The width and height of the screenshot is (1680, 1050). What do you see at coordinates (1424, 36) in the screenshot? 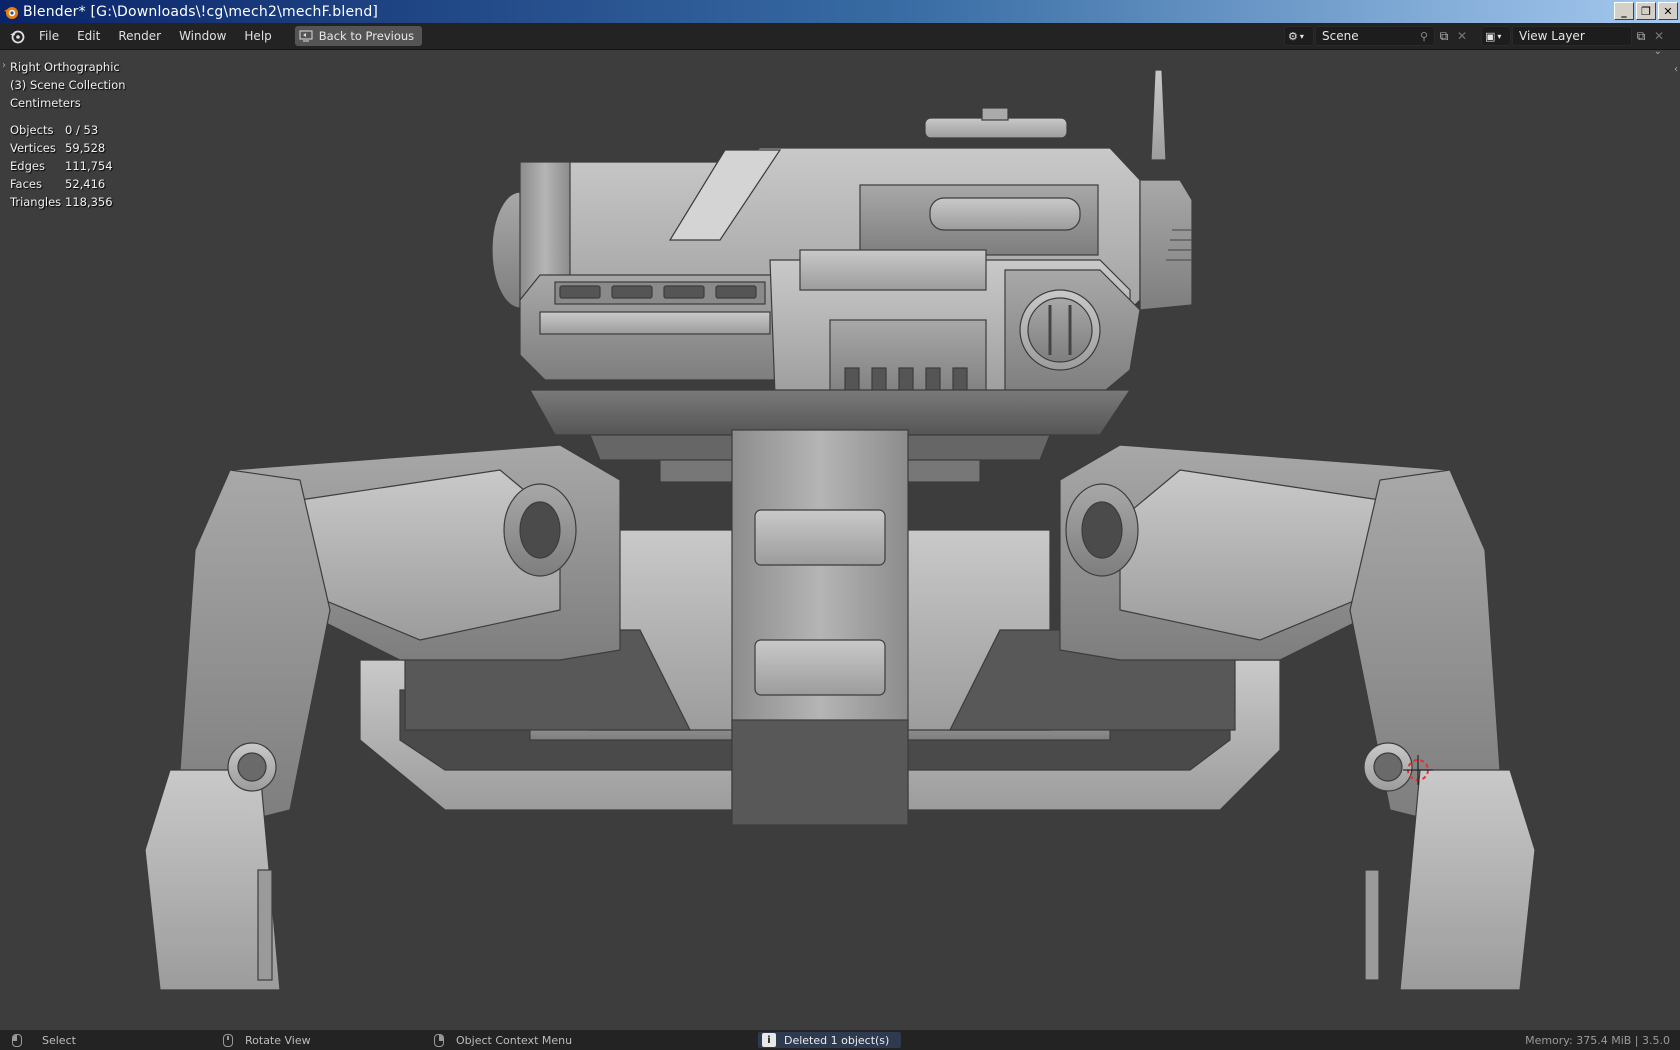
I see `pin-icon: ⚲` at bounding box center [1424, 36].